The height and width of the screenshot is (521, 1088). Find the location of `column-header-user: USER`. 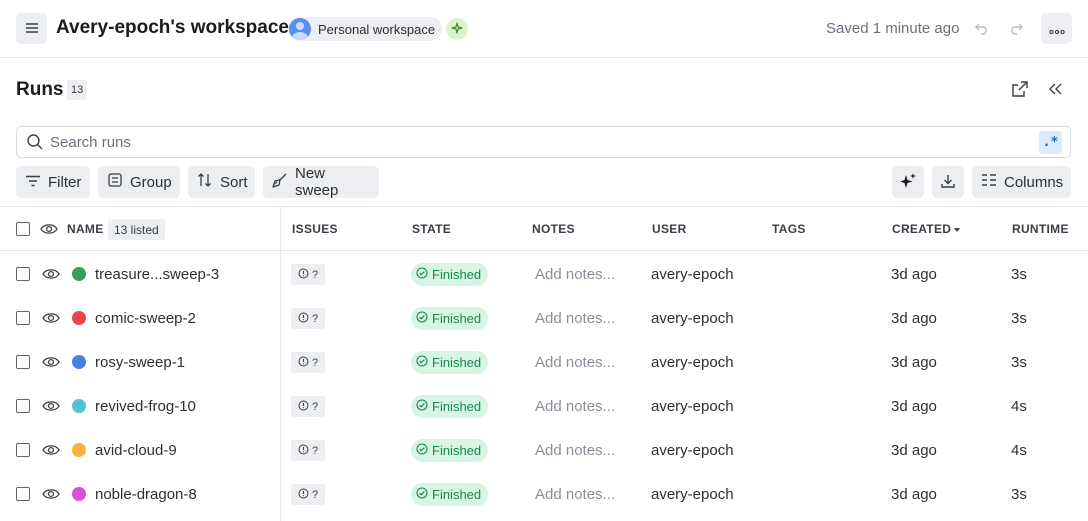

column-header-user: USER is located at coordinates (669, 229).